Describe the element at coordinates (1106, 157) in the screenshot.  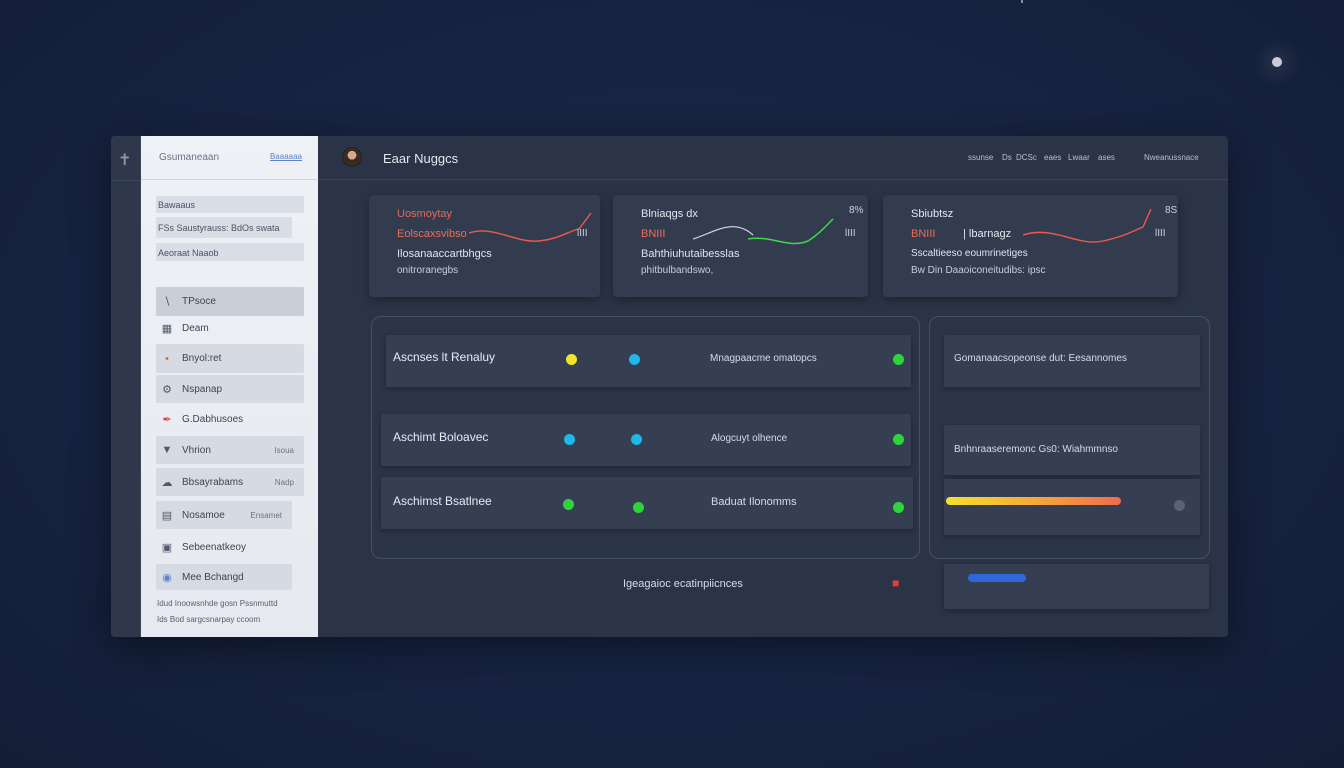
I see `nav-item: ases` at that location.